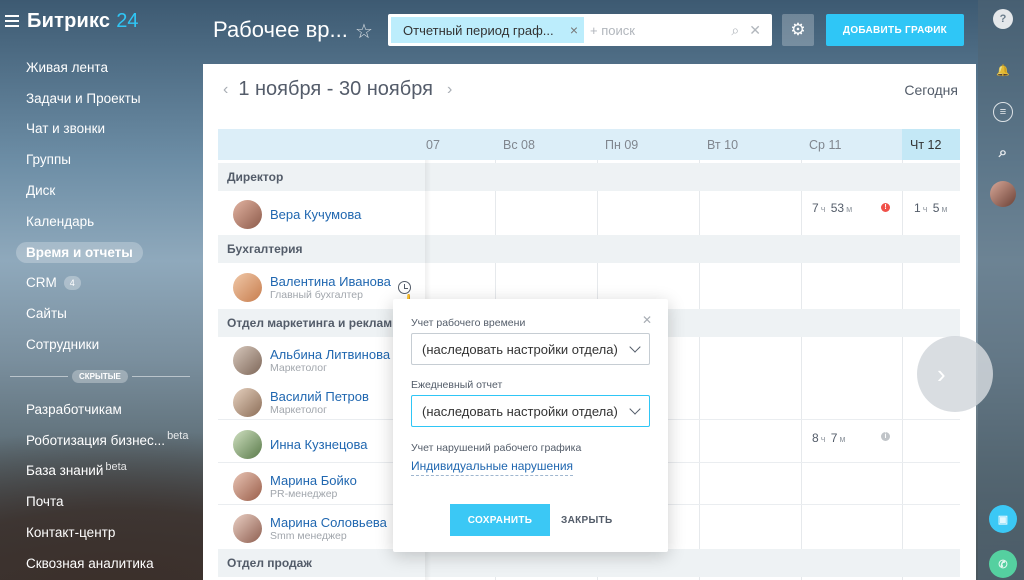 The height and width of the screenshot is (580, 1024). What do you see at coordinates (319, 396) in the screenshot?
I see `employee-name: Василий Петров` at bounding box center [319, 396].